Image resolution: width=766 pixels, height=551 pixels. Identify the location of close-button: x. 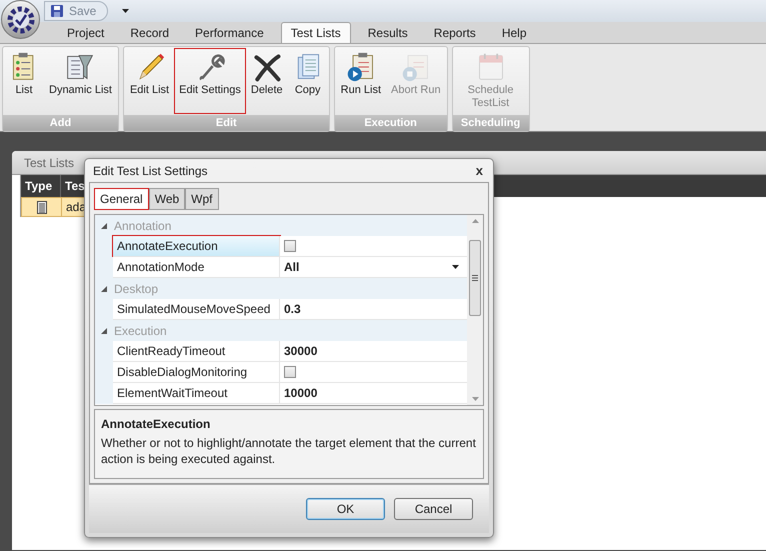
(479, 170).